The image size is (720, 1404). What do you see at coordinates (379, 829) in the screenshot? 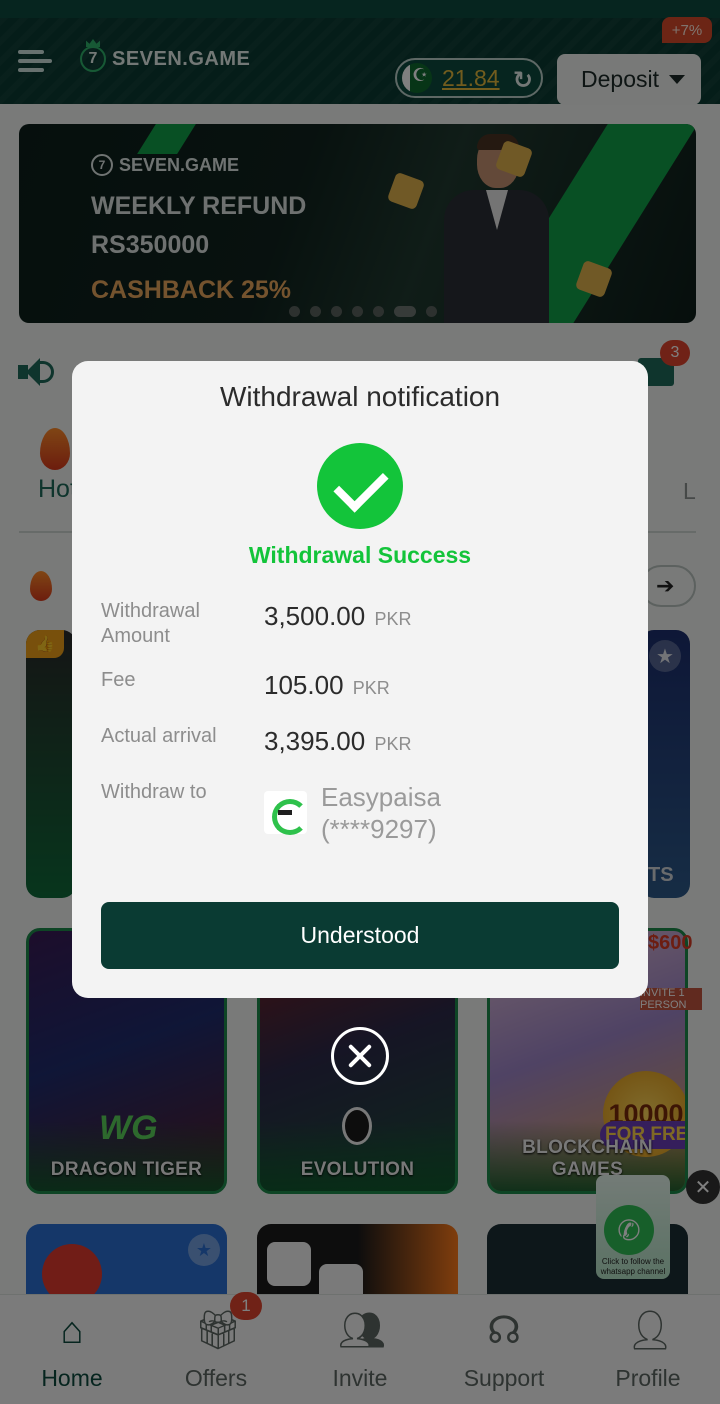
I see `method-account: (****9297)` at bounding box center [379, 829].